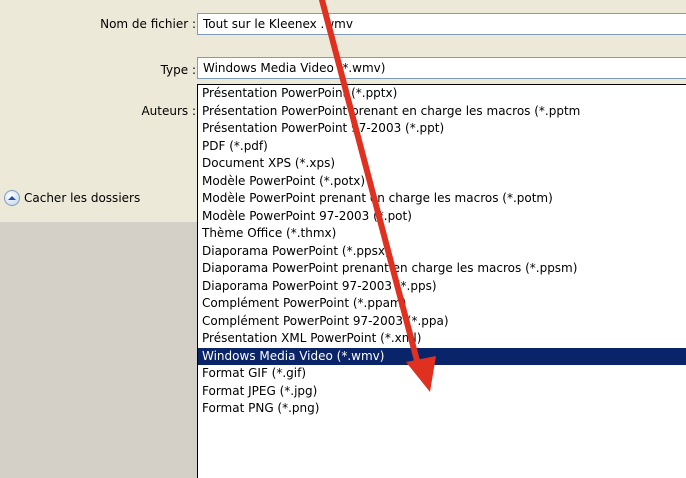 Image resolution: width=686 pixels, height=478 pixels. What do you see at coordinates (168, 111) in the screenshot?
I see `authors-label: Auteurs :` at bounding box center [168, 111].